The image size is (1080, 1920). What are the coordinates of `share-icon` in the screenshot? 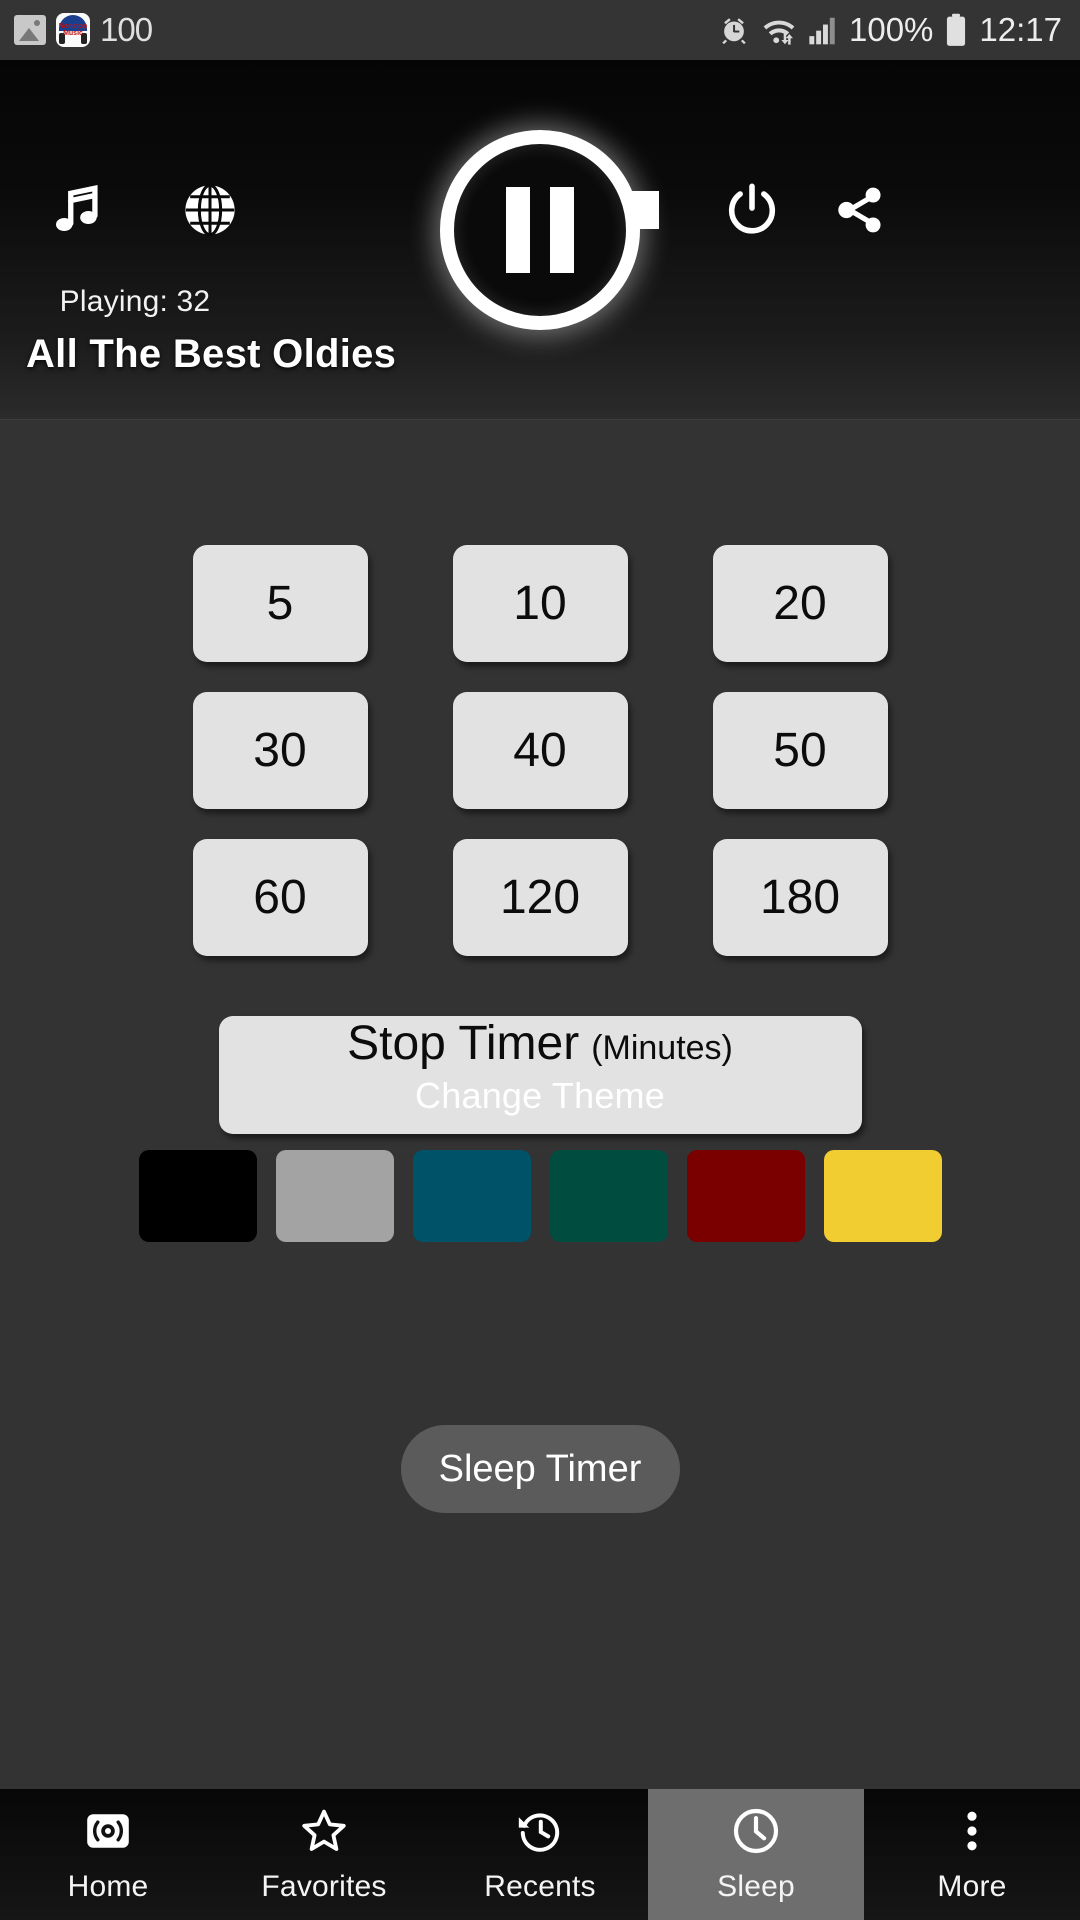 It's located at (859, 210).